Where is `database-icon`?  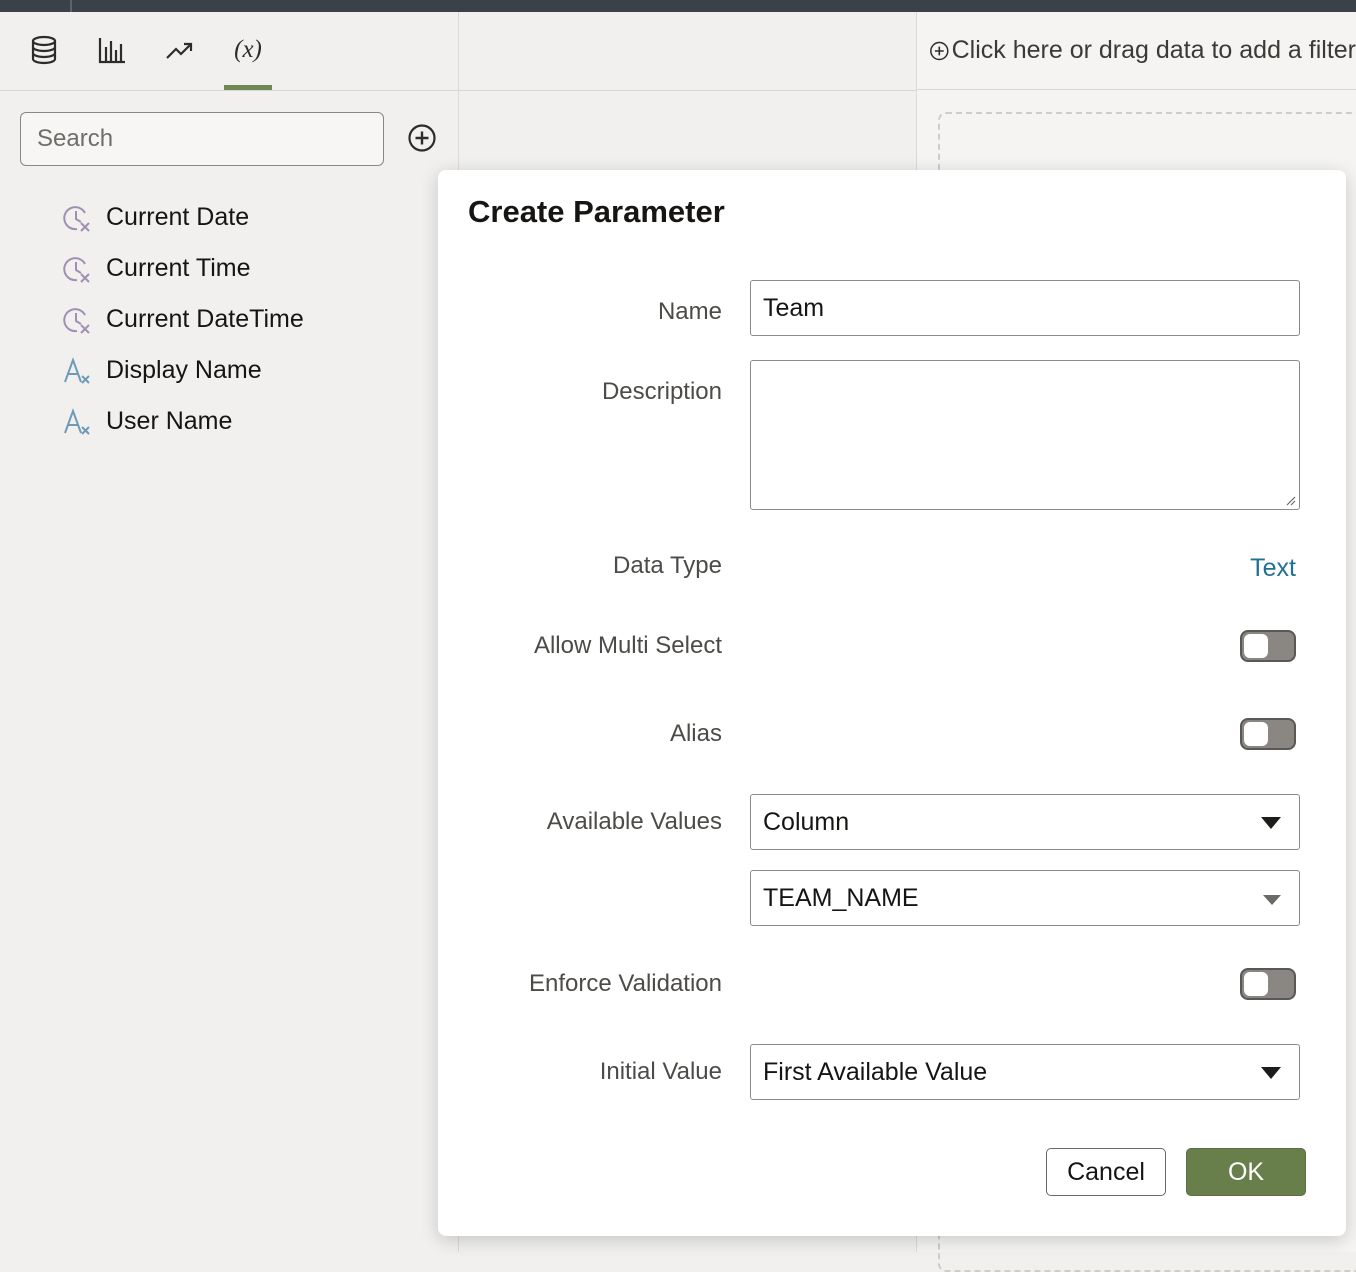
database-icon is located at coordinates (44, 50).